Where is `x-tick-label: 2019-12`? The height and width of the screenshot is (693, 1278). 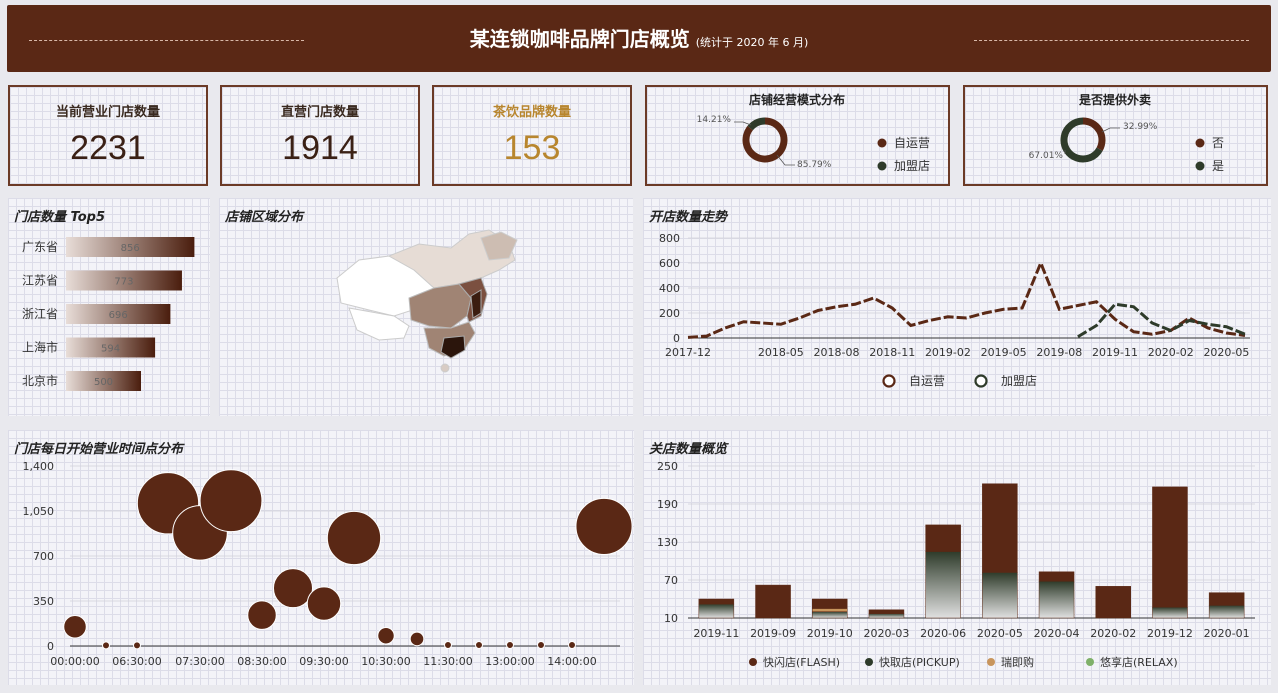
x-tick-label: 2019-12 is located at coordinates (1170, 633).